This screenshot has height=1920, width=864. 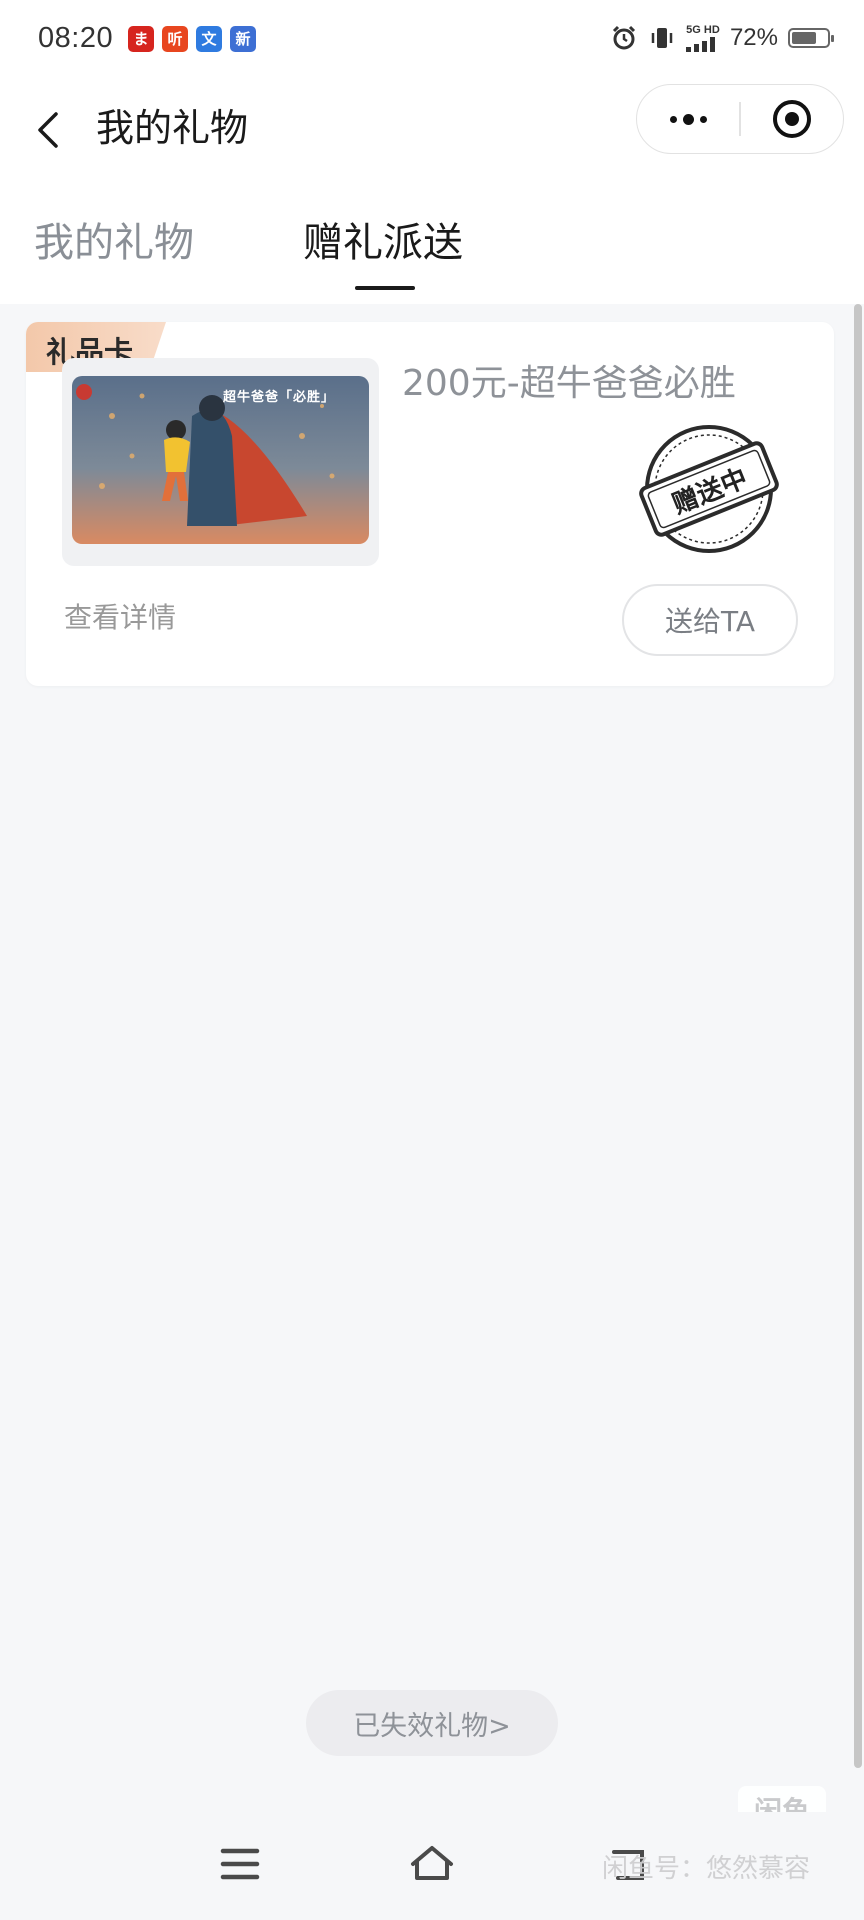 I want to click on watermark-text: 闲鱼号：悠然慕容, so click(x=706, y=1869).